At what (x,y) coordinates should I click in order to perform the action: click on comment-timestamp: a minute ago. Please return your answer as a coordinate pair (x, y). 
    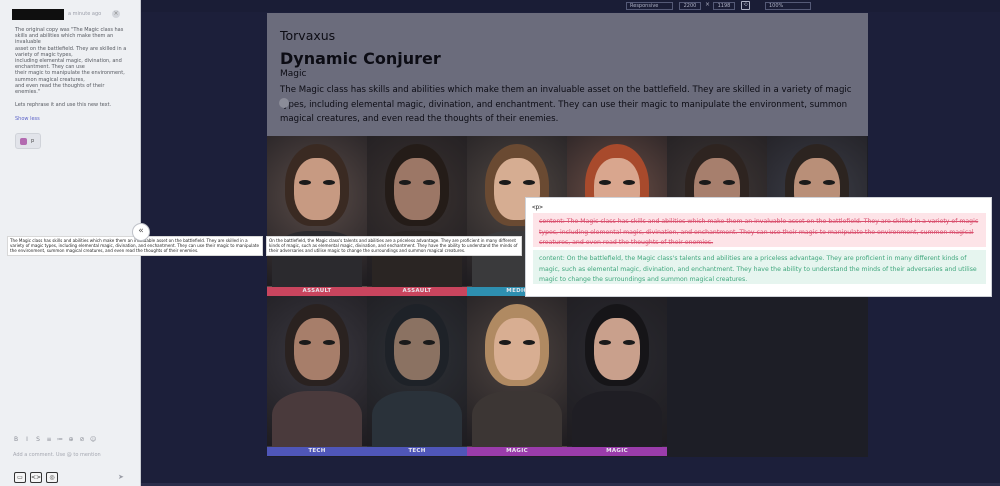
    Looking at the image, I should click on (85, 14).